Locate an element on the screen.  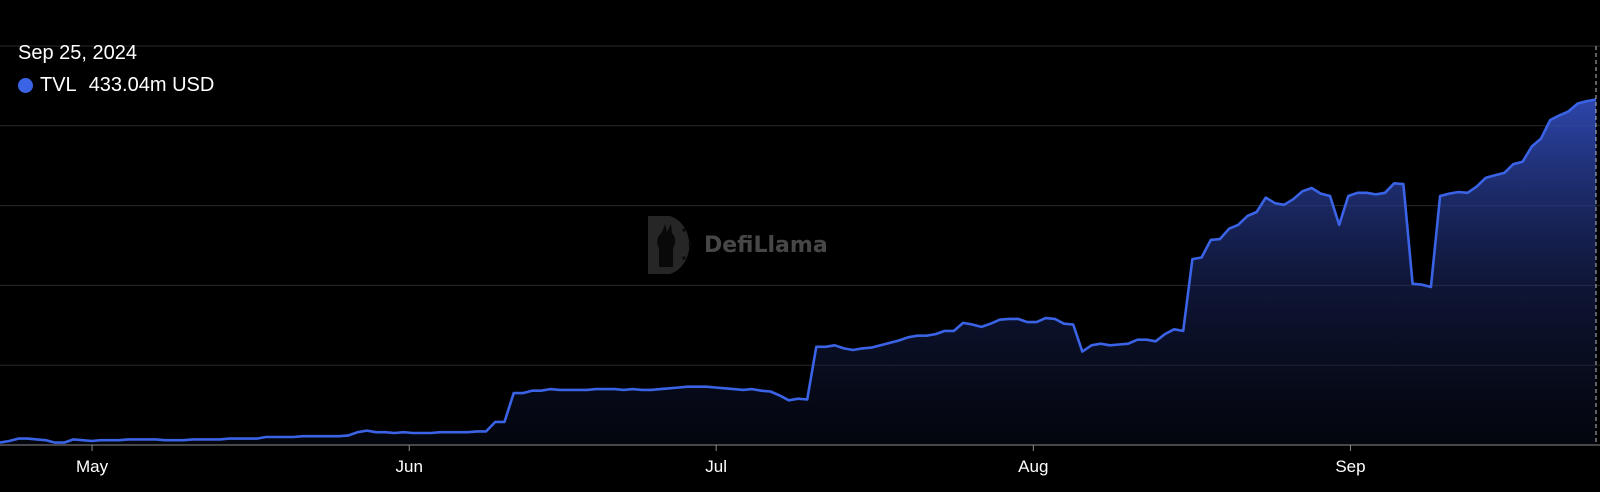
series-color-dot-icon is located at coordinates (25, 85).